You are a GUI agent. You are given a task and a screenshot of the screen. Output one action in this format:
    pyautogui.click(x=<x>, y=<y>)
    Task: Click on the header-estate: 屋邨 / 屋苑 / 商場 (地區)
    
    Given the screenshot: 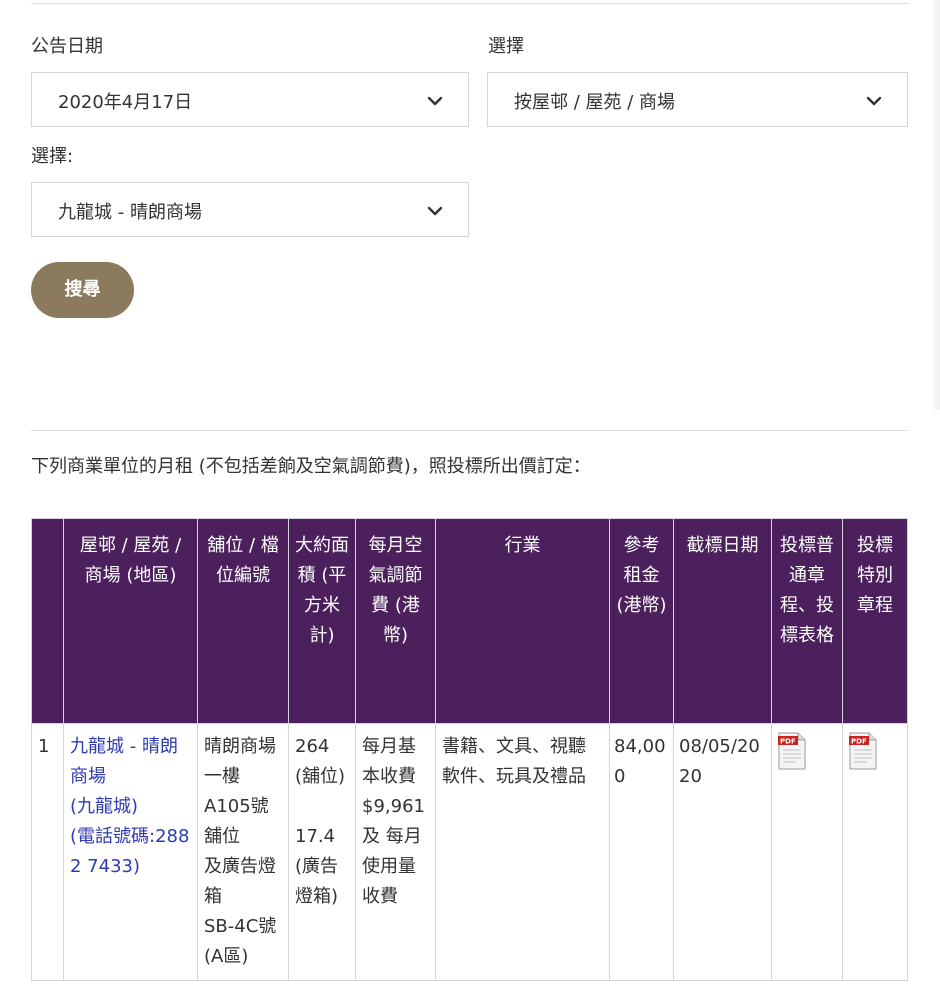 What is the action you would take?
    pyautogui.click(x=130, y=621)
    